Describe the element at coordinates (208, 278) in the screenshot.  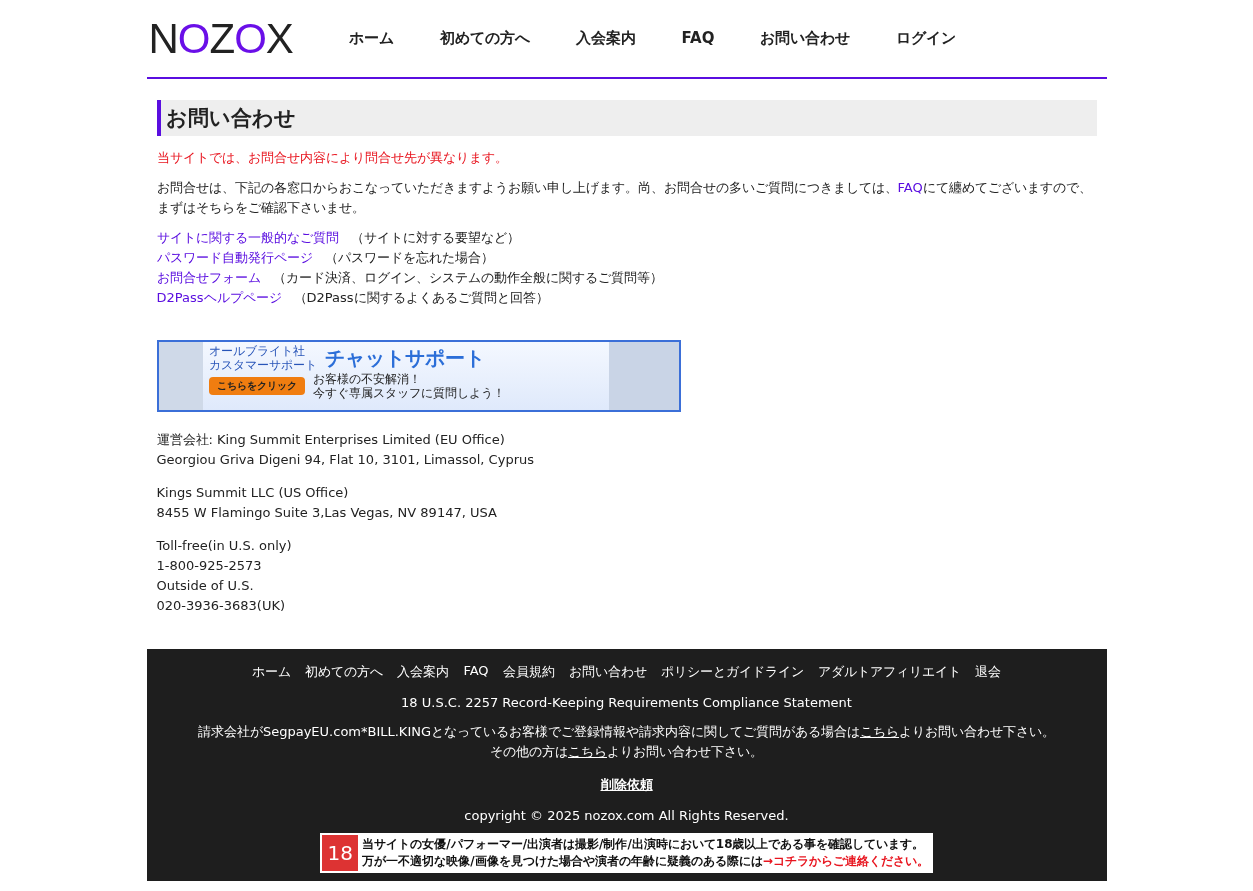
I see `contact-link: お問合せフォーム` at that location.